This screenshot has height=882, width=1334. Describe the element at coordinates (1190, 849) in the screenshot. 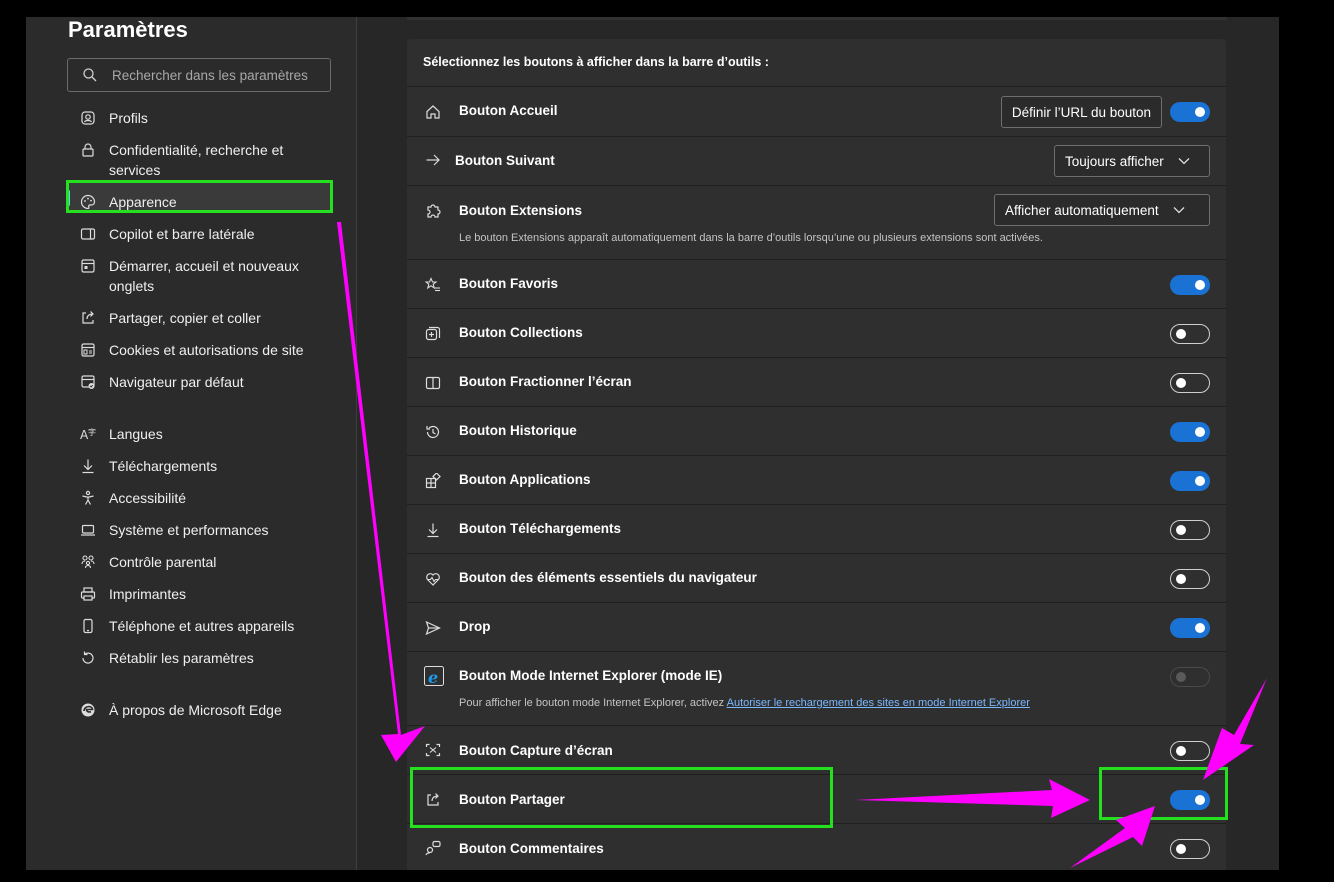

I see `toggle-bouton-commentaires` at that location.